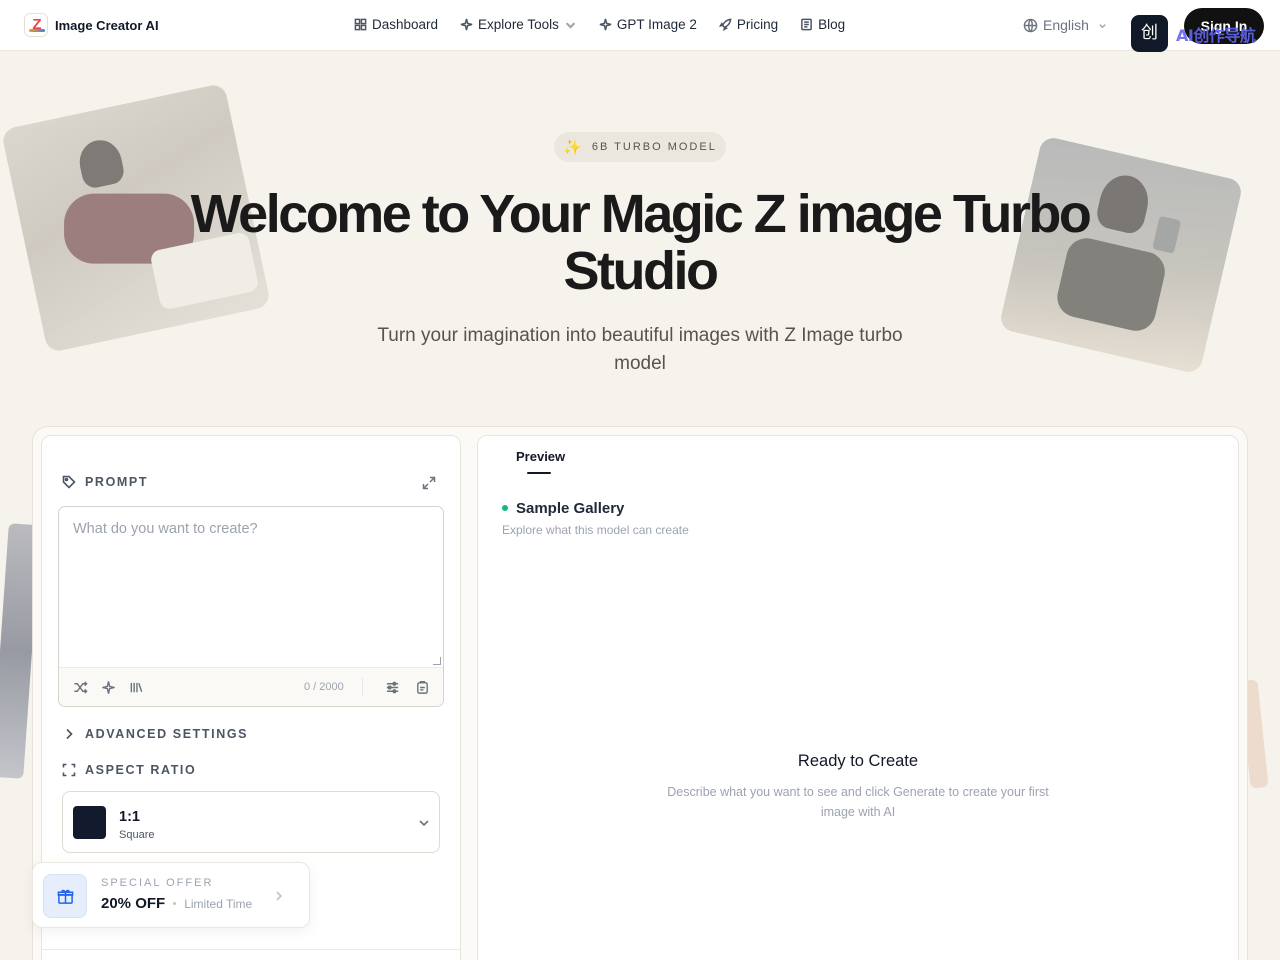  I want to click on aspect-ratio-select: 1:1 Square, so click(251, 822).